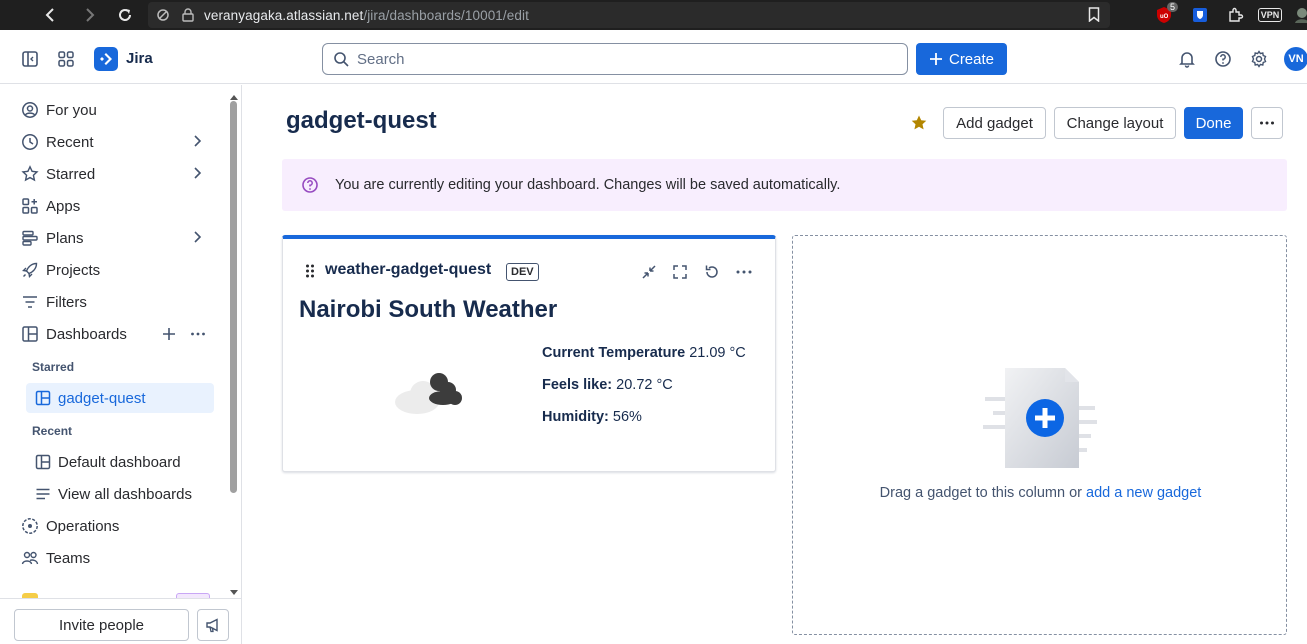  Describe the element at coordinates (114, 558) in the screenshot. I see `sidebar-item-teams: Teams` at that location.